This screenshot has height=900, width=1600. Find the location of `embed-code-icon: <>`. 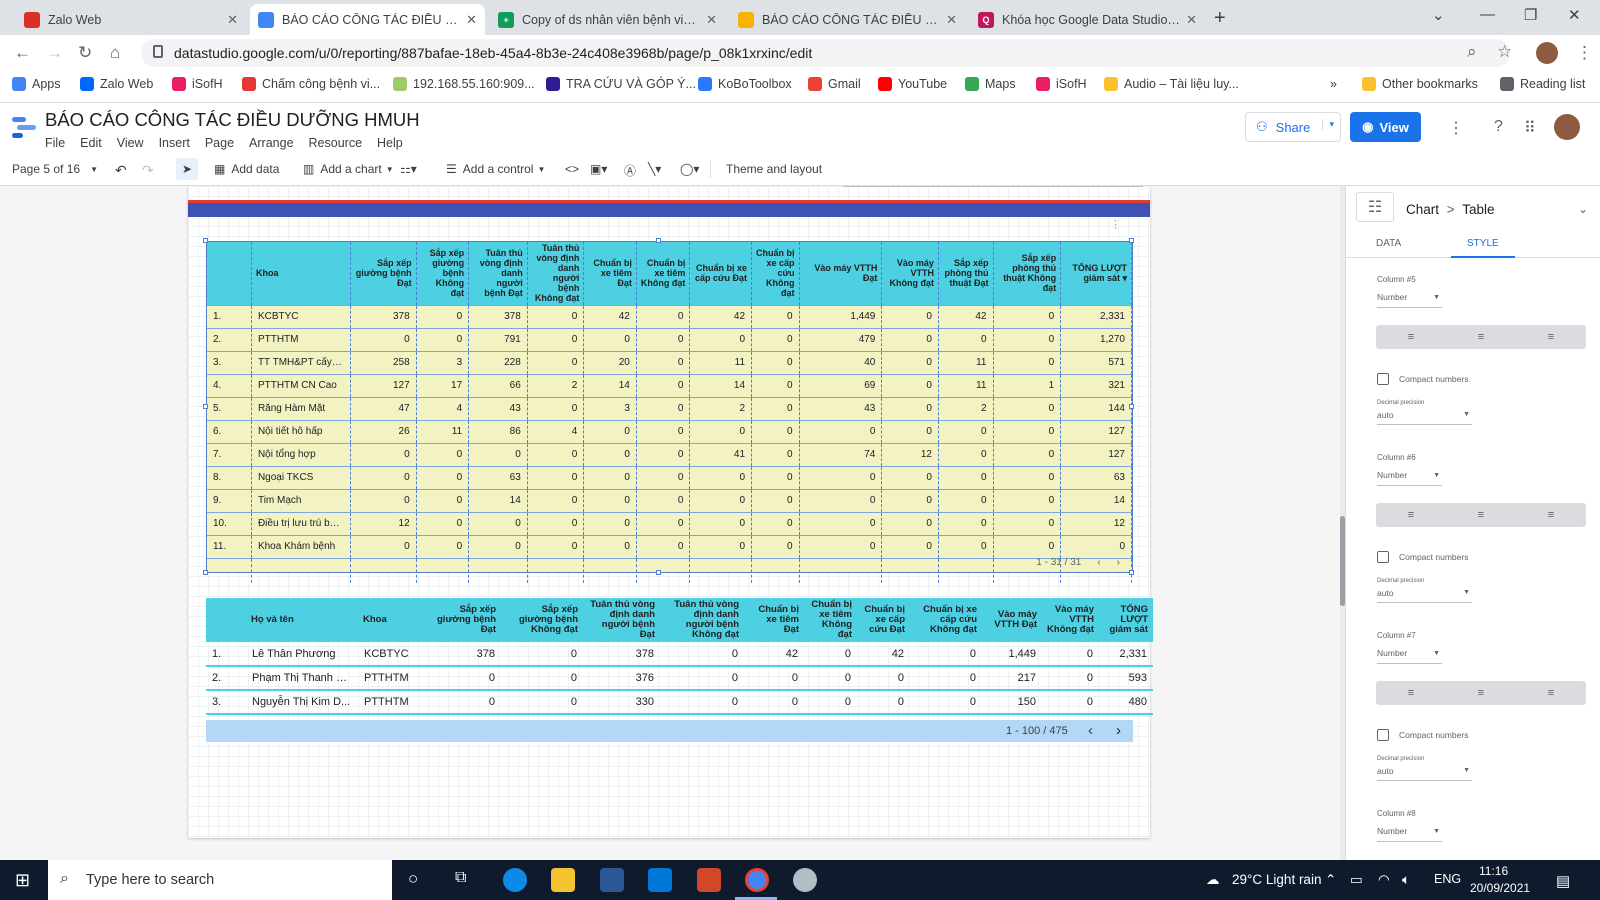

embed-code-icon: <> is located at coordinates (572, 169).